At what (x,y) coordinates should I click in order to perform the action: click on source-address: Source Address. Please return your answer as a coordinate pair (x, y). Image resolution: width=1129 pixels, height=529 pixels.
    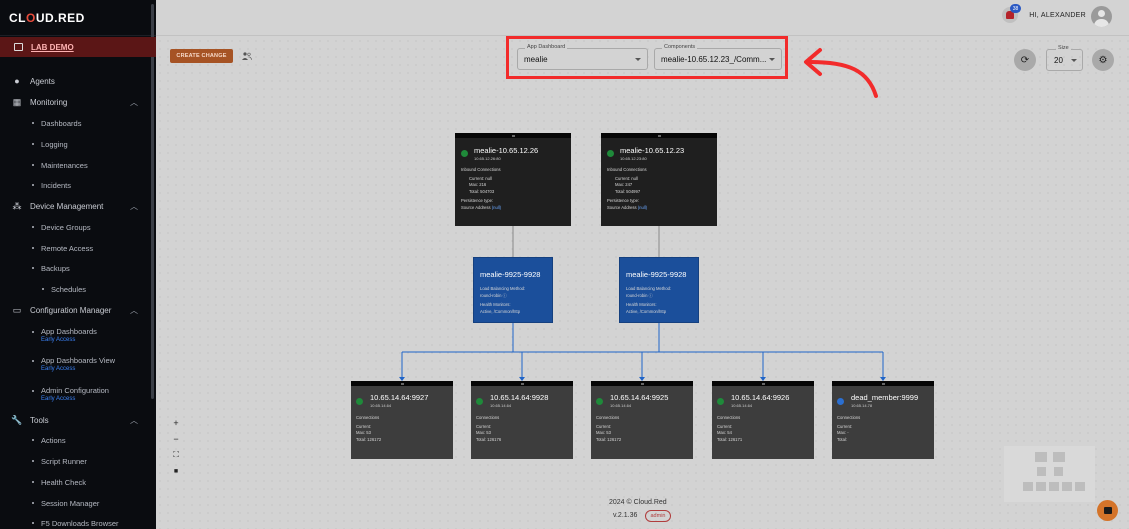
    Looking at the image, I should click on (476, 207).